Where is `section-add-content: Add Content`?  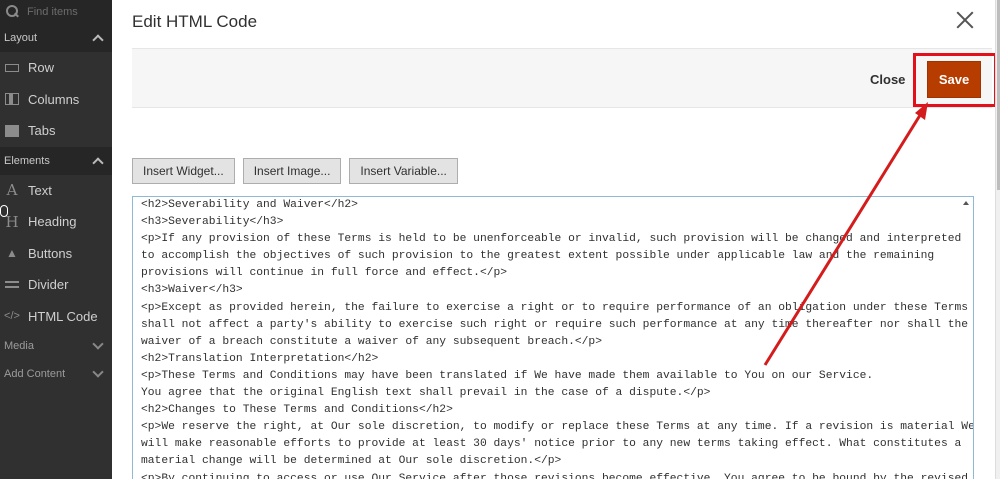 section-add-content: Add Content is located at coordinates (56, 374).